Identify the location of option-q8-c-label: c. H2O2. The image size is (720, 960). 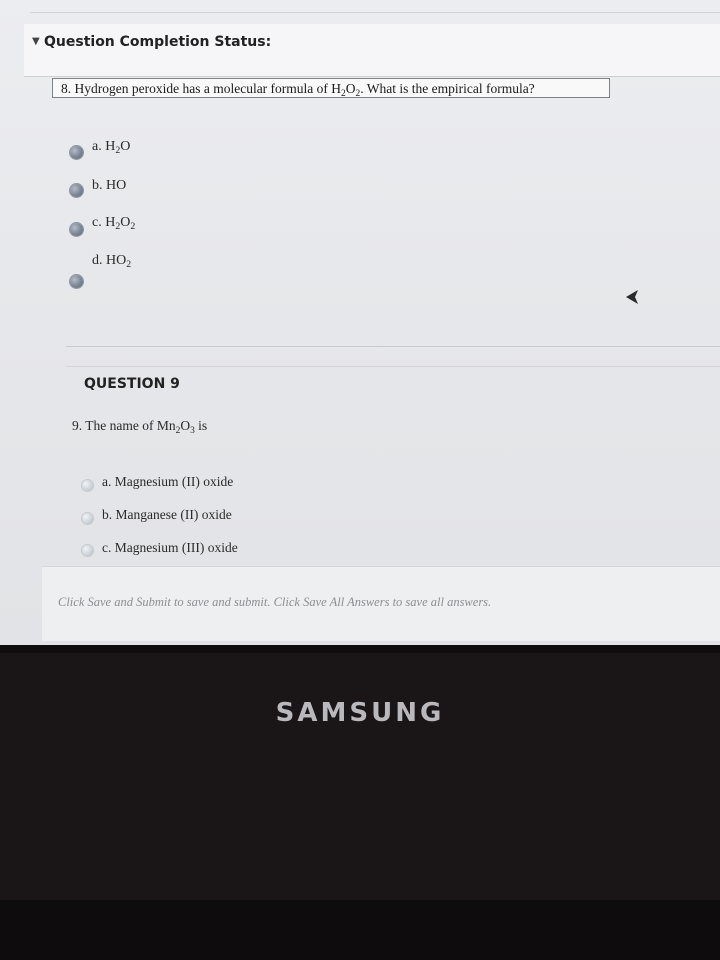
(114, 223).